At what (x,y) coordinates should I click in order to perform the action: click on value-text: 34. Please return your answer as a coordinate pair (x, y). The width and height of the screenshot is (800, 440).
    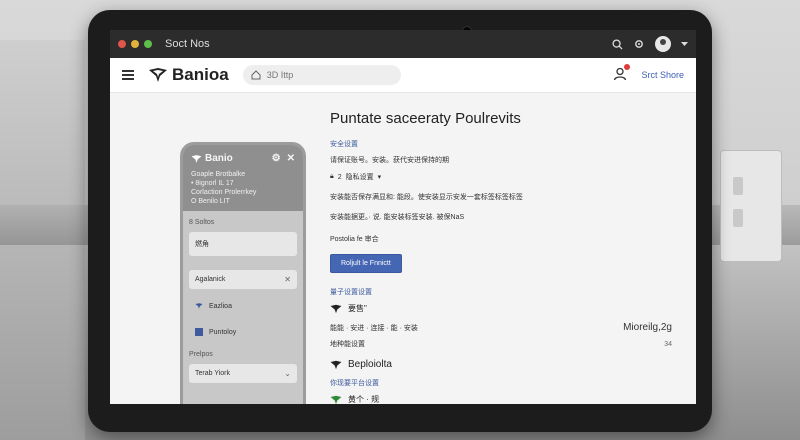
    Looking at the image, I should click on (668, 344).